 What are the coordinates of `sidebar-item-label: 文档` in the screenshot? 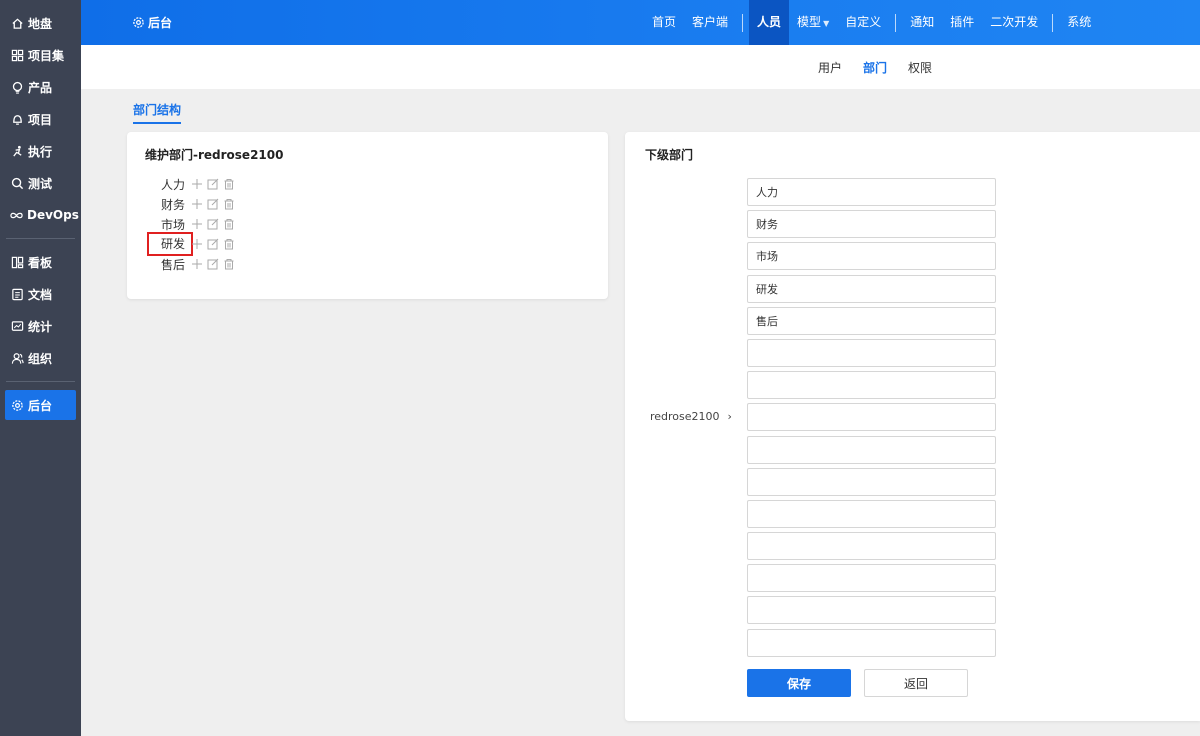 It's located at (40, 294).